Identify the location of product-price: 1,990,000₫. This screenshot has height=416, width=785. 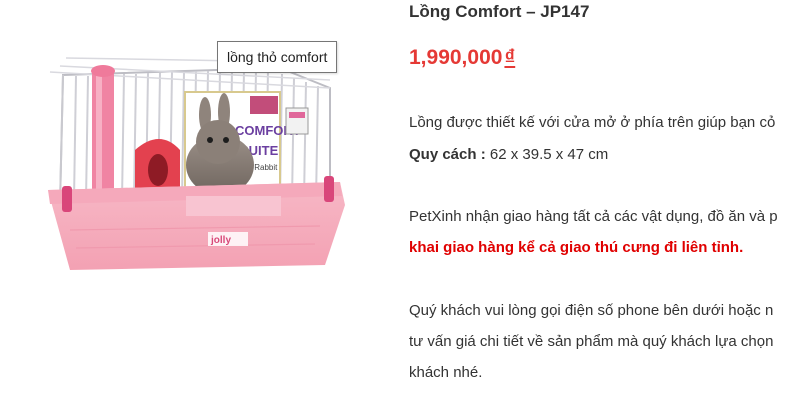
(462, 58).